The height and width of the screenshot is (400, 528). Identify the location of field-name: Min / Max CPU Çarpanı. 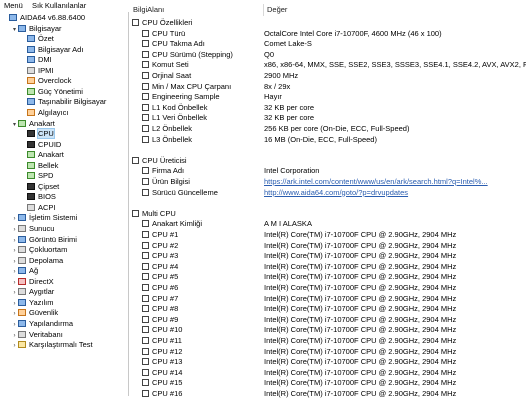
(202, 87).